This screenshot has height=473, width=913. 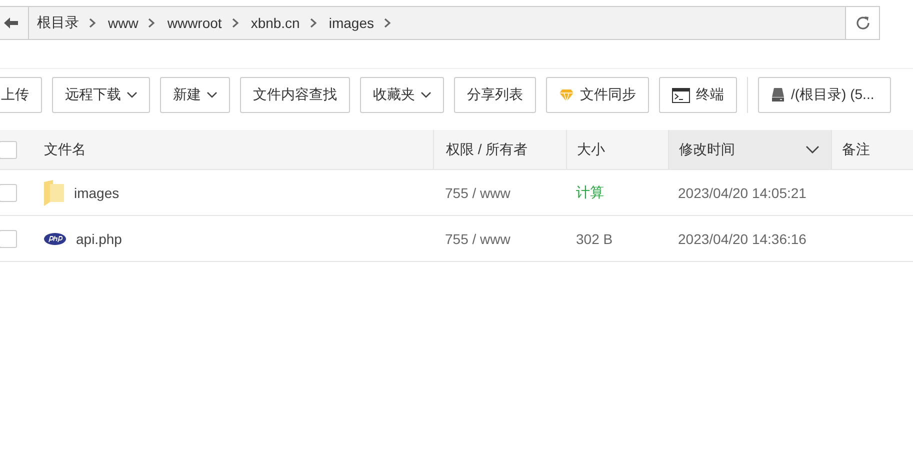 I want to click on toolbar-button: 上传, so click(x=21, y=95).